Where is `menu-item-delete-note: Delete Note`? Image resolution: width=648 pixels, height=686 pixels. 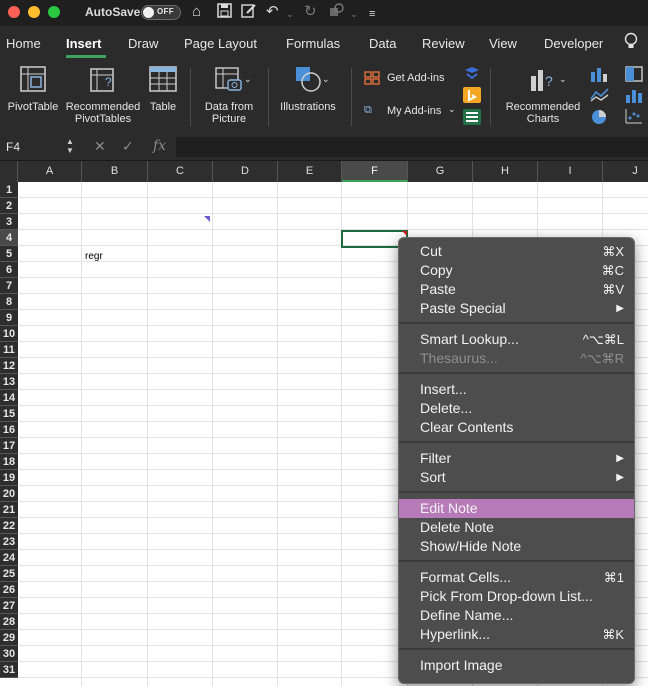 menu-item-delete-note: Delete Note is located at coordinates (516, 527).